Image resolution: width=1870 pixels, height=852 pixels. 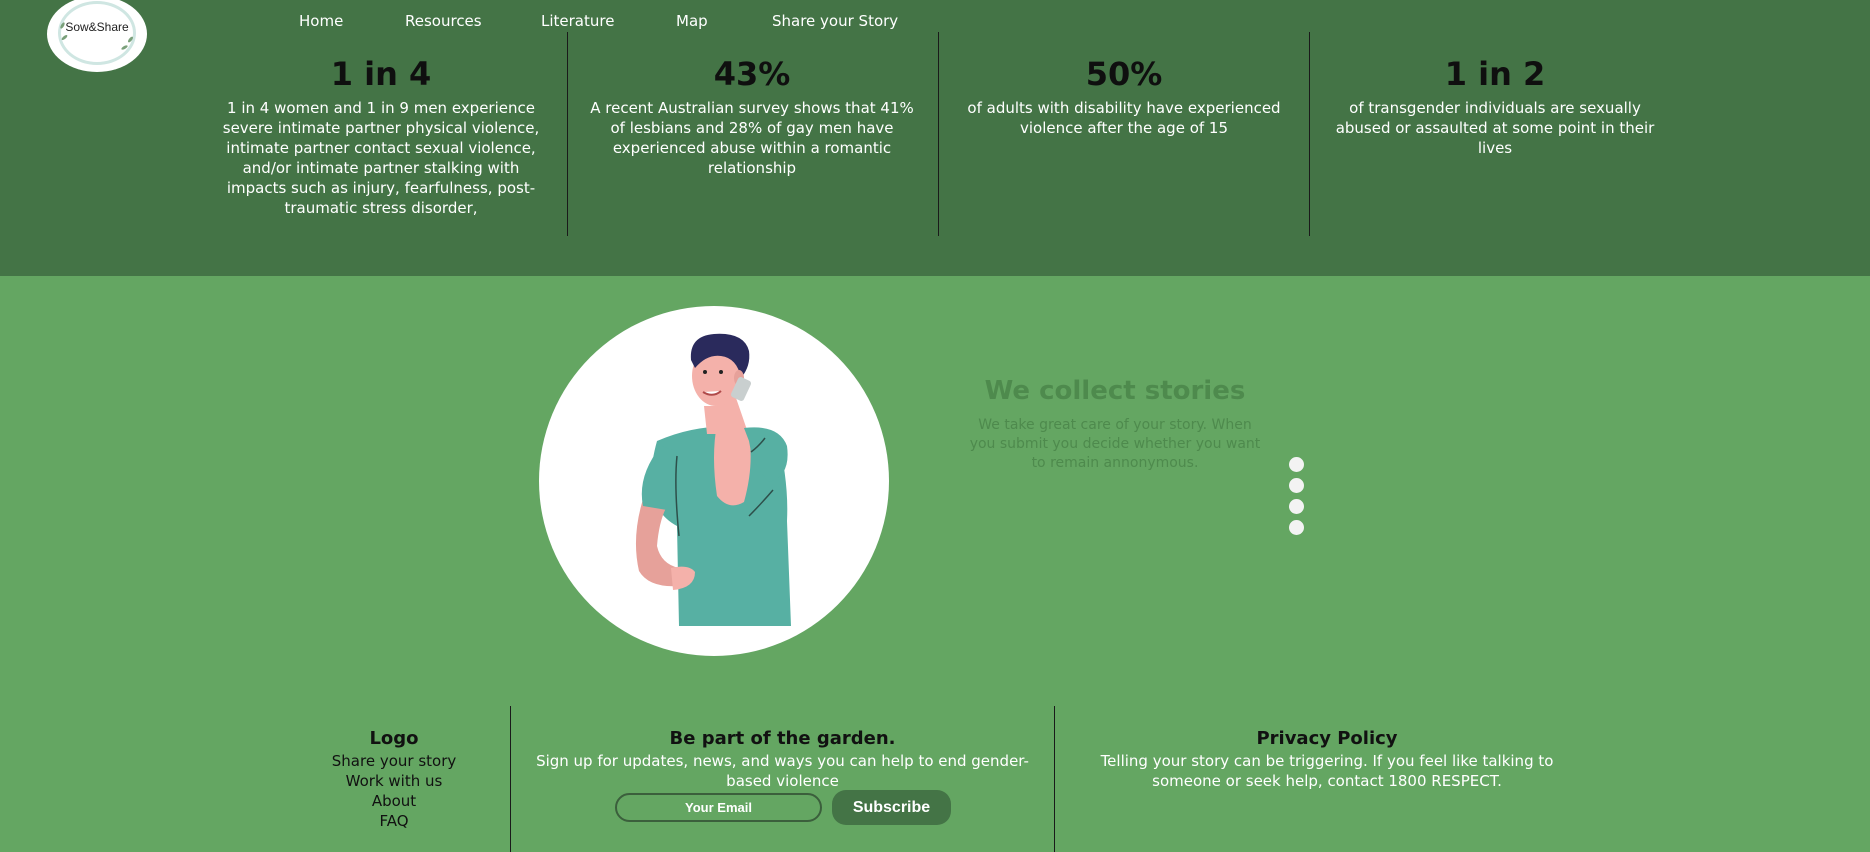 I want to click on site-logo: Sow&Share, so click(x=97, y=36).